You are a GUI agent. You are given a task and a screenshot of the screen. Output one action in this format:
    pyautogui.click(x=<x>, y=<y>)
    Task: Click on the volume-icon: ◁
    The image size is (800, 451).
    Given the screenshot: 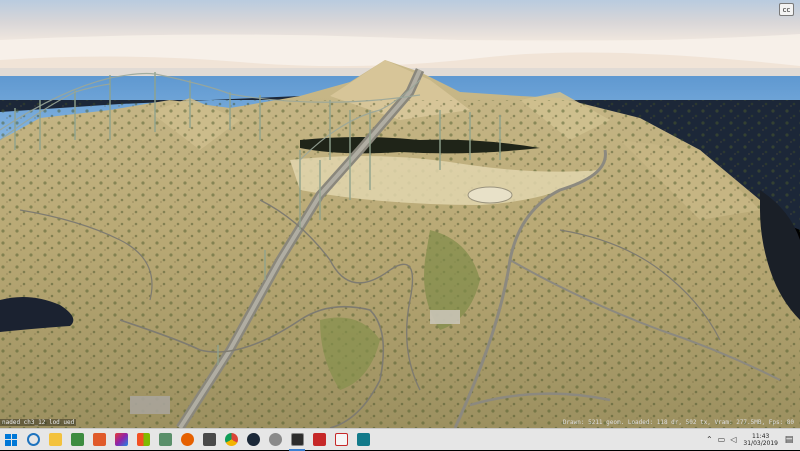 What is the action you would take?
    pyautogui.click(x=733, y=440)
    